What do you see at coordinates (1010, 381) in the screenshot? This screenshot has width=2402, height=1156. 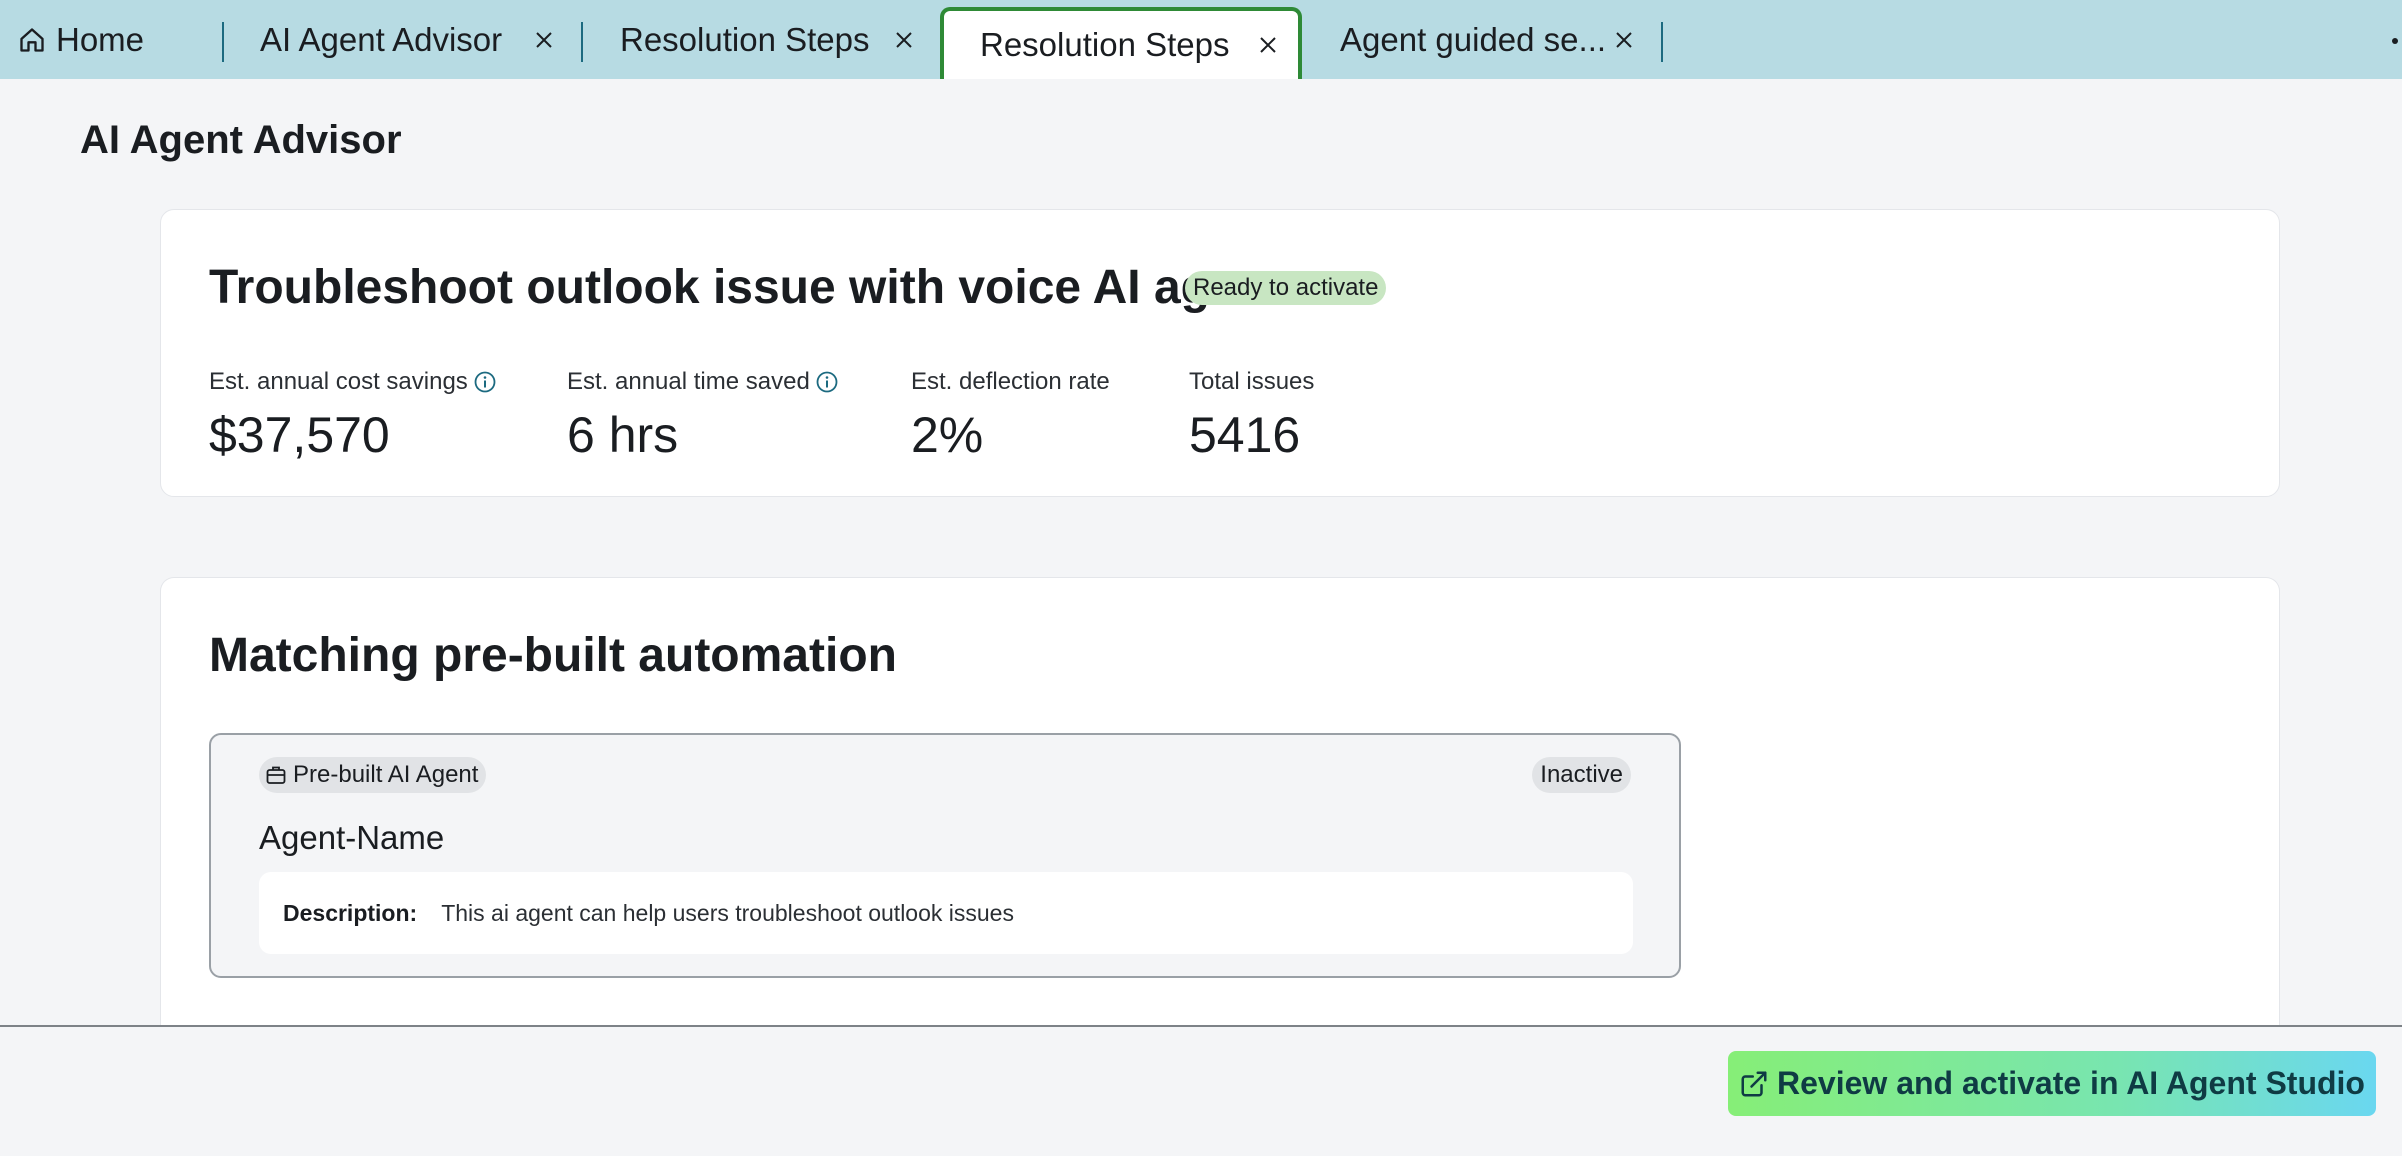 I see `metric-label: Est. deflection rate` at bounding box center [1010, 381].